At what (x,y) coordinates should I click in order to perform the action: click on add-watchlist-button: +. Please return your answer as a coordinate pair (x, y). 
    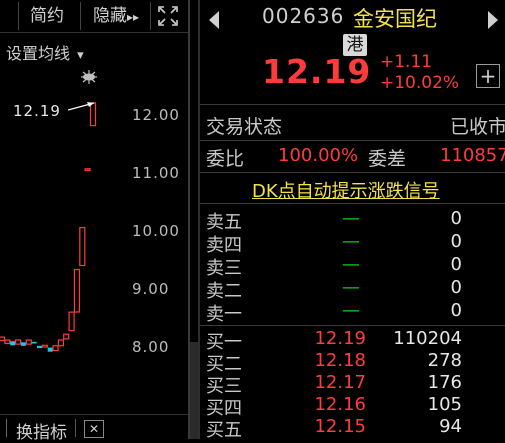
    Looking at the image, I should click on (488, 76).